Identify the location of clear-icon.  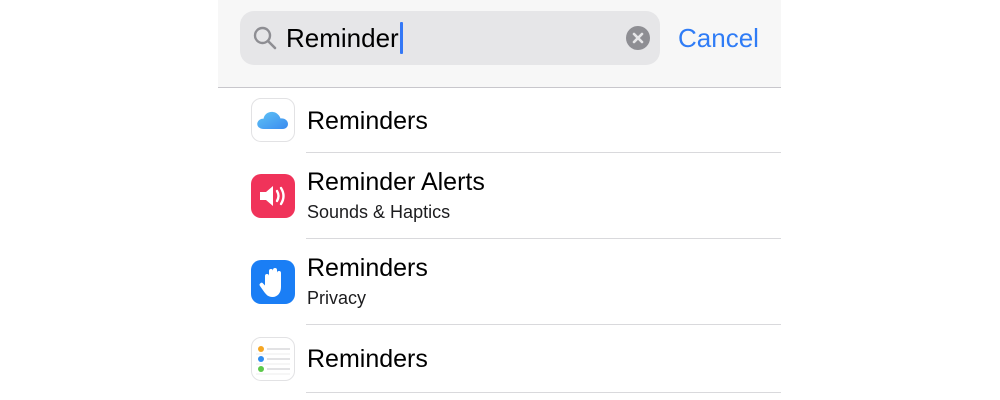
(638, 38).